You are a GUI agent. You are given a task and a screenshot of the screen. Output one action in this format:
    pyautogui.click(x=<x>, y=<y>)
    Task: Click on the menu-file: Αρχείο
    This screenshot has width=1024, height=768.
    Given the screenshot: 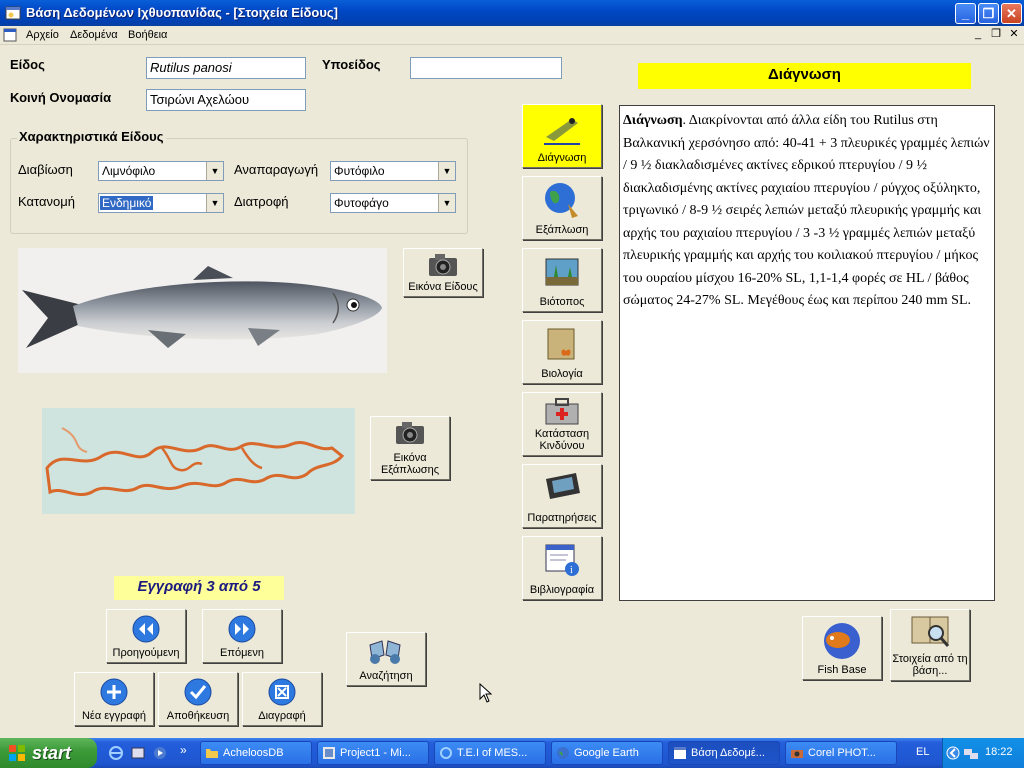 What is the action you would take?
    pyautogui.click(x=42, y=35)
    